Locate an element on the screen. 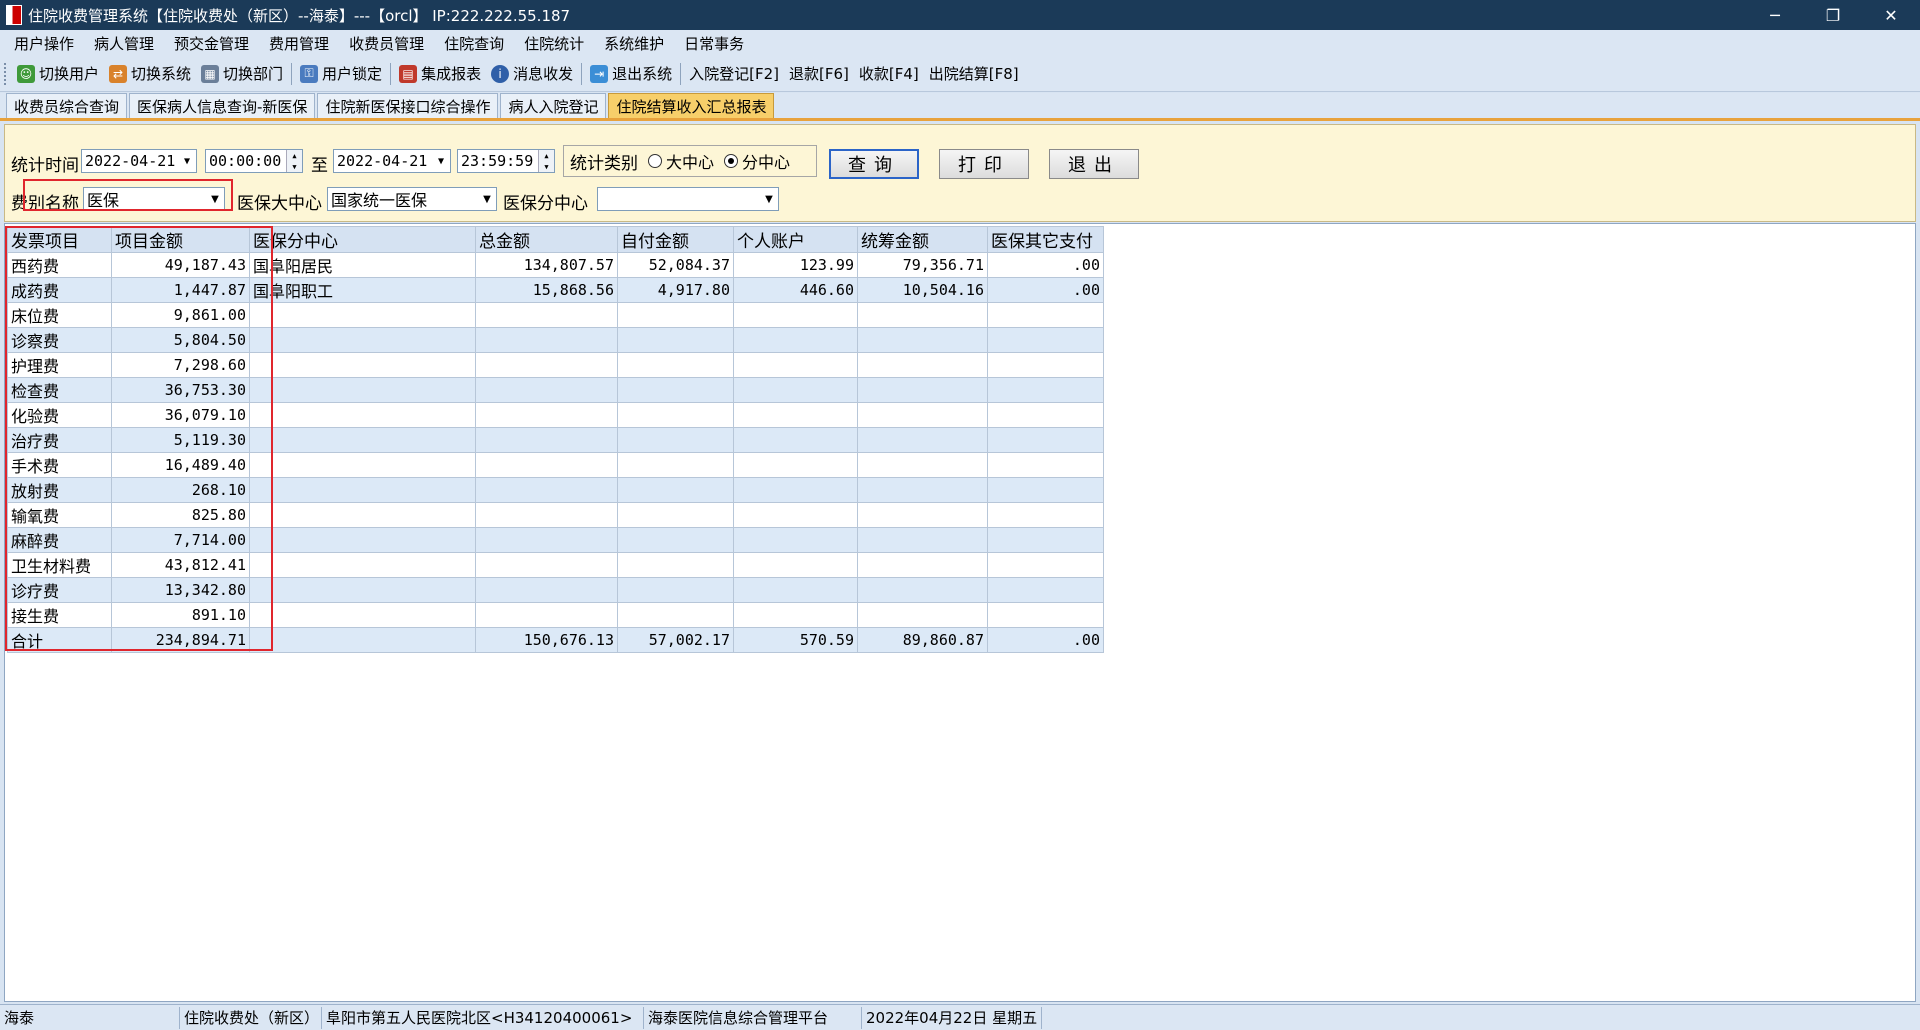 The width and height of the screenshot is (1920, 1030). toolbar-grip is located at coordinates (6, 73).